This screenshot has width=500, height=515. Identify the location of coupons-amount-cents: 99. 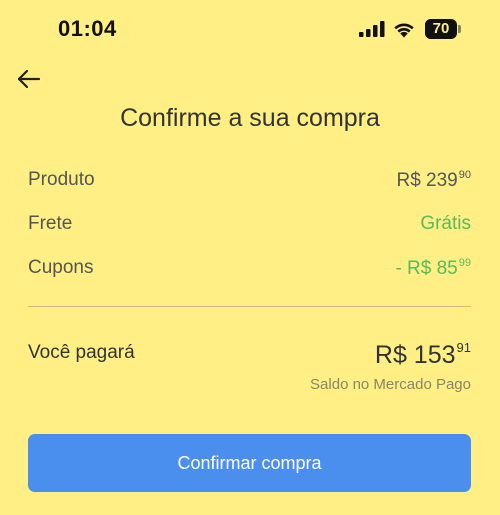
(464, 262).